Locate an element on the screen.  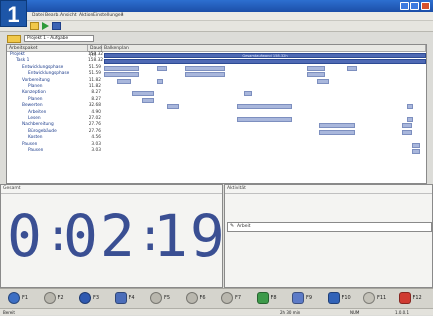
function-key-label: F11 is located at coordinates (381, 298).